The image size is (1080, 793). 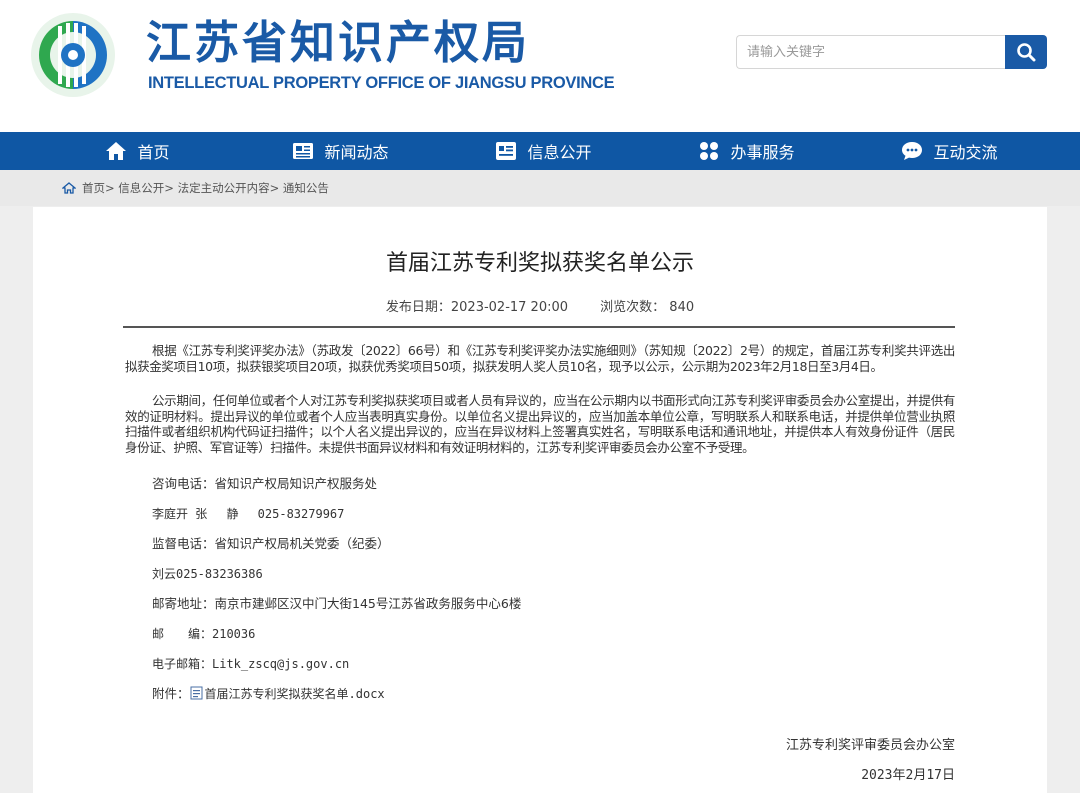 I want to click on document-icon, so click(x=196, y=693).